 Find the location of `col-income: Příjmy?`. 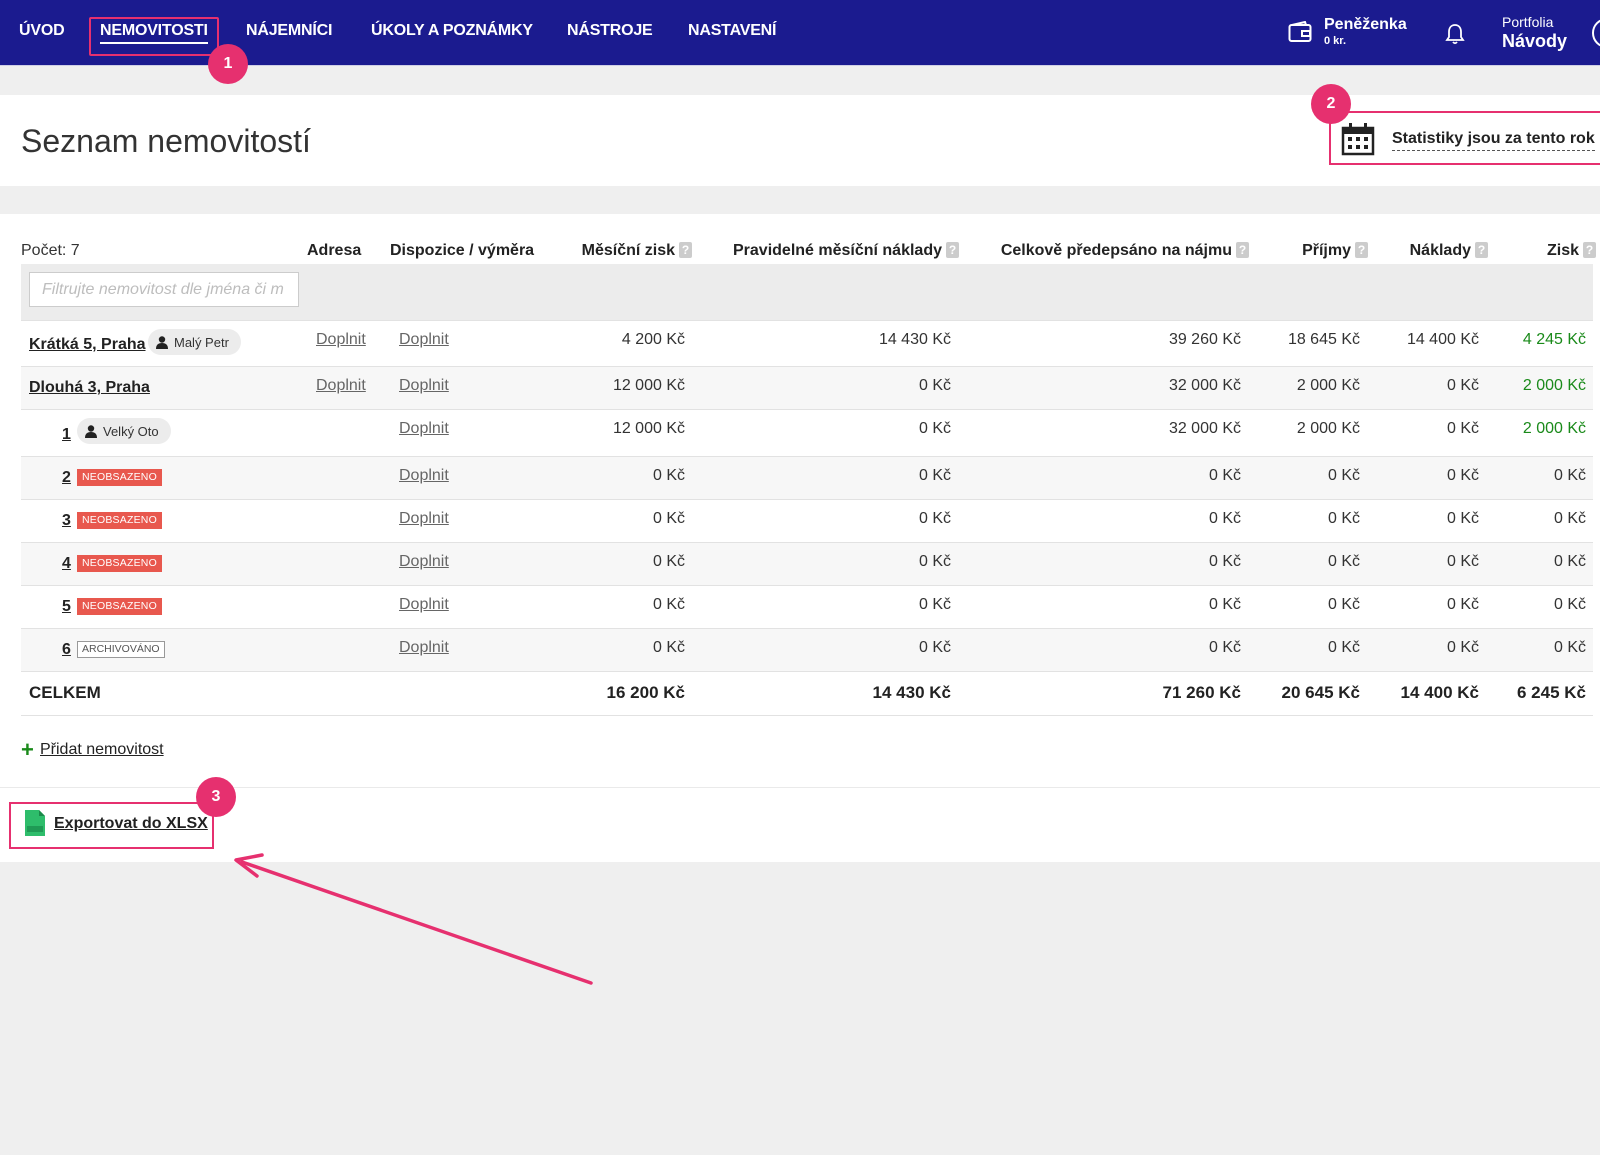

col-income: Příjmy? is located at coordinates (1335, 251).